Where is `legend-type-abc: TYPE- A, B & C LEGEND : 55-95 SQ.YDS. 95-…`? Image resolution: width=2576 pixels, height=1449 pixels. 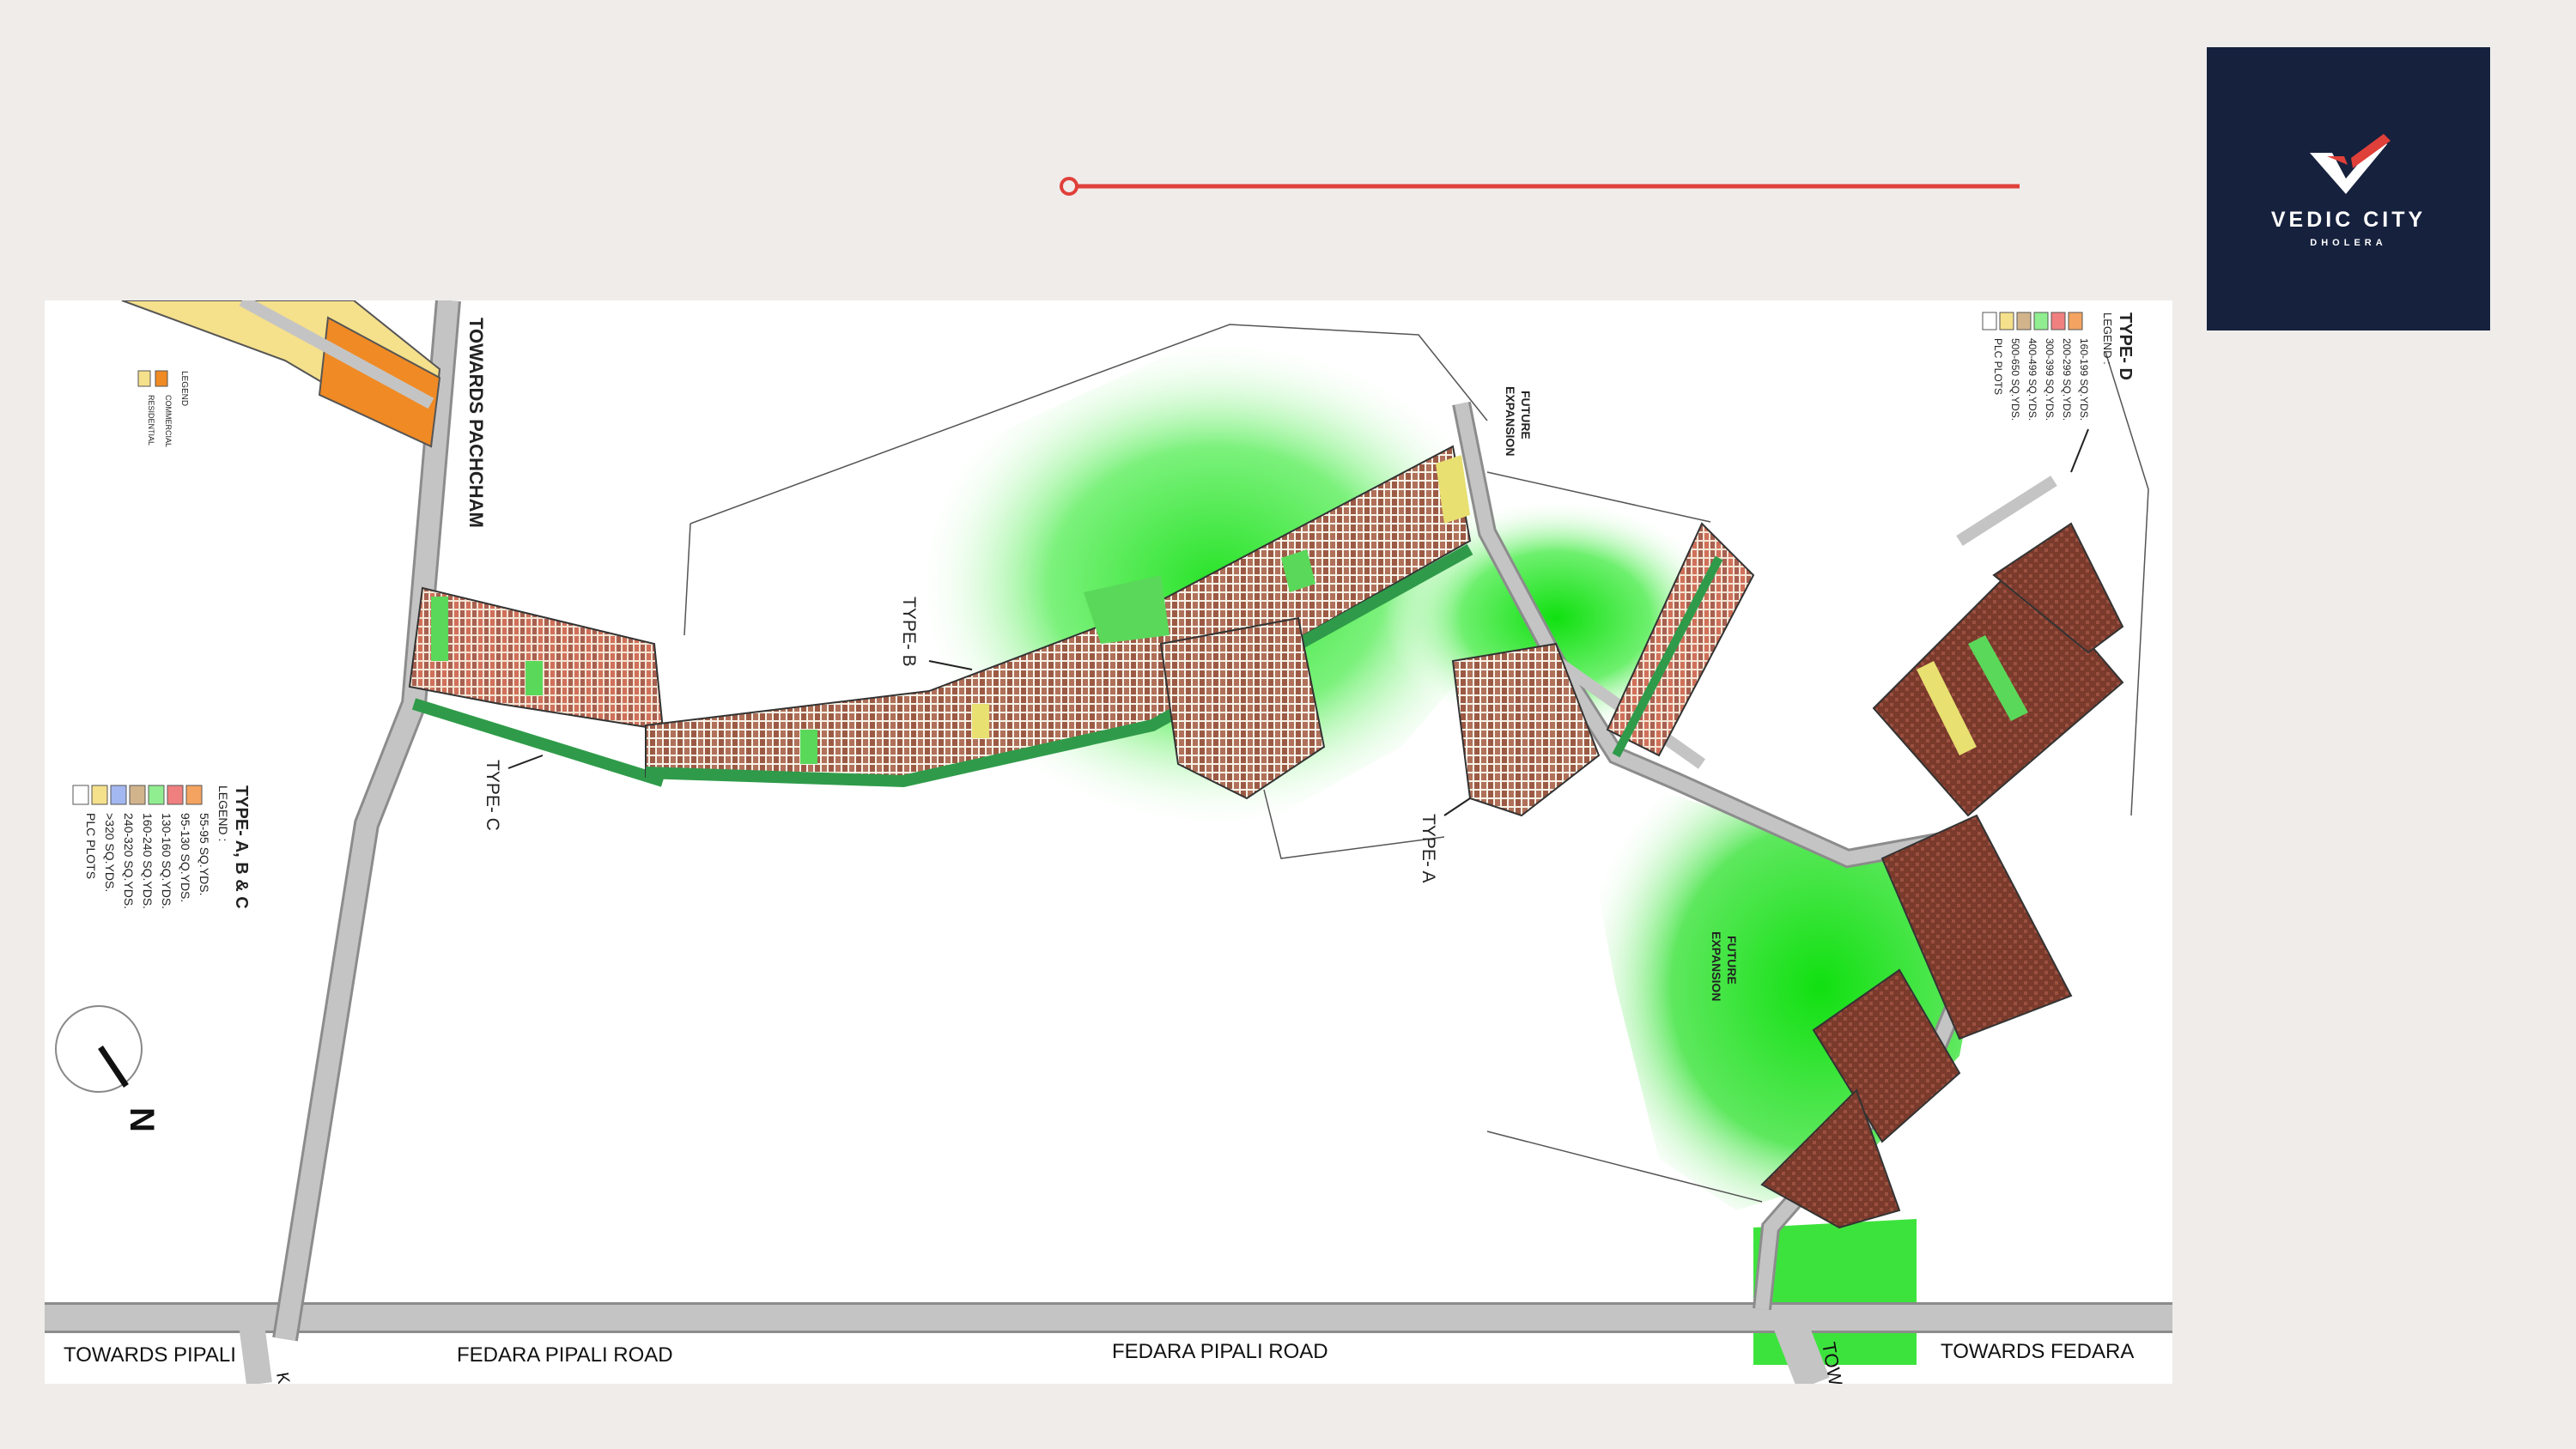 legend-type-abc: TYPE- A, B & C LEGEND : 55-95 SQ.YDS. 95-… is located at coordinates (161, 847).